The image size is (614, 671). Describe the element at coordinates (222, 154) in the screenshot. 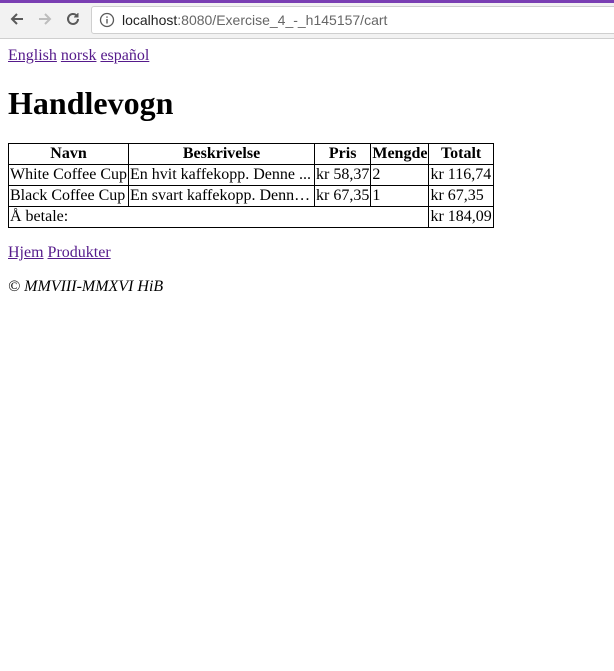

I see `column-header-beskrivelse: Beskrivelse` at that location.